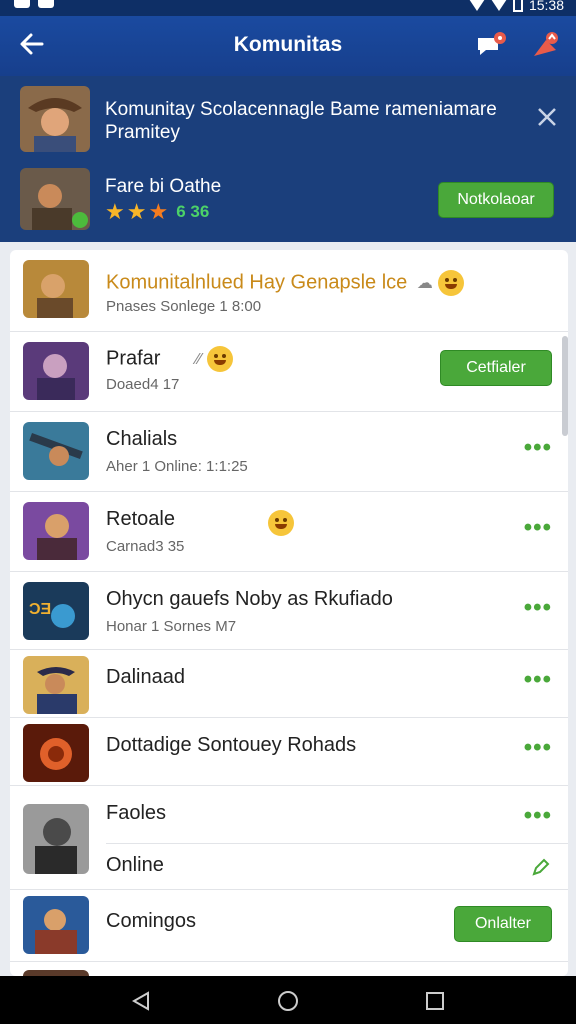 This screenshot has width=576, height=1024. Describe the element at coordinates (289, 926) in the screenshot. I see `list-item: Comingos Onlalter` at that location.